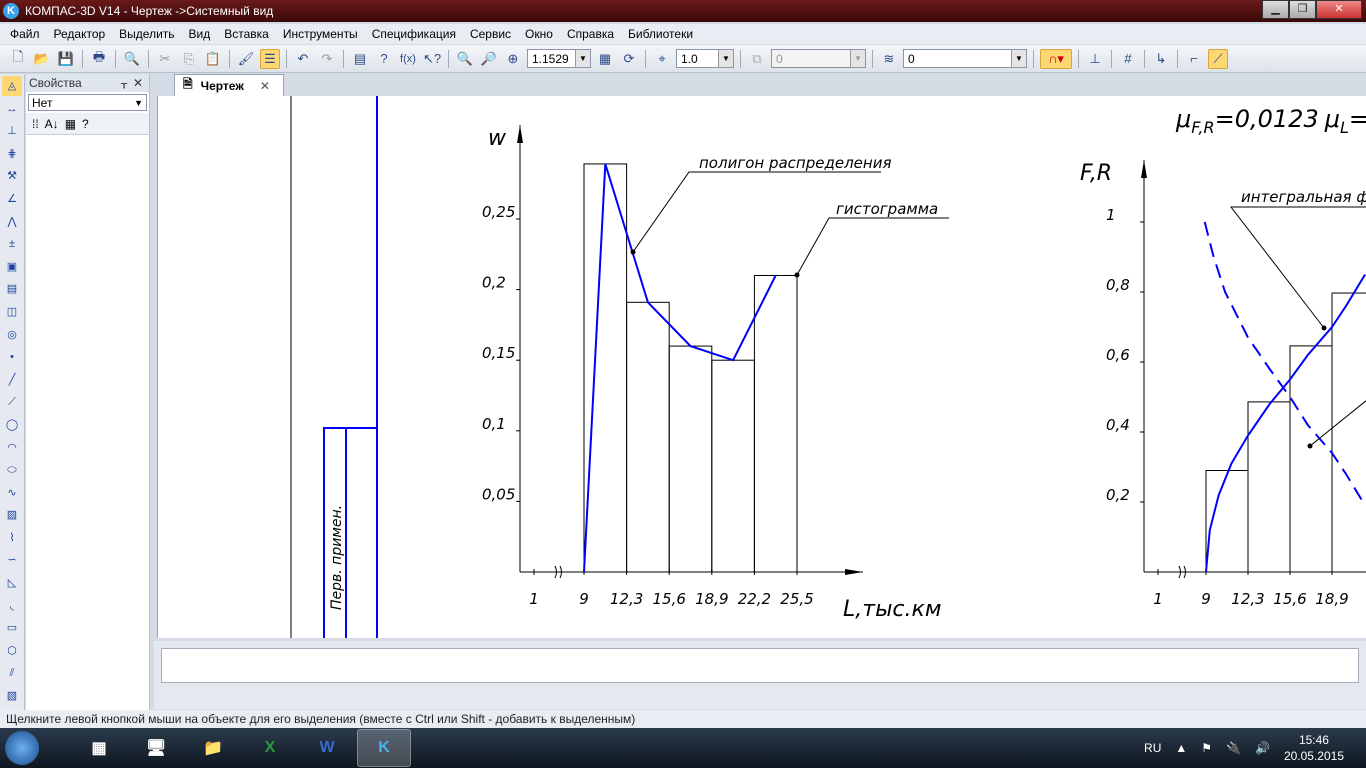 The image size is (1366, 768). I want to click on maximize-button: ❐, so click(1302, 9).